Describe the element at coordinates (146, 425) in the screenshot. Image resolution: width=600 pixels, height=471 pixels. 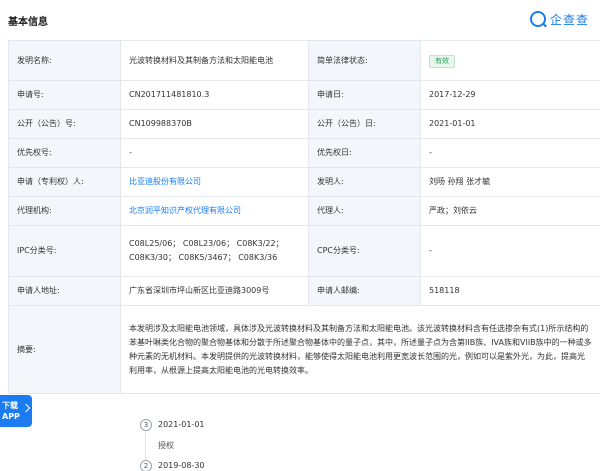
I see `timeline-step-number: 3` at that location.